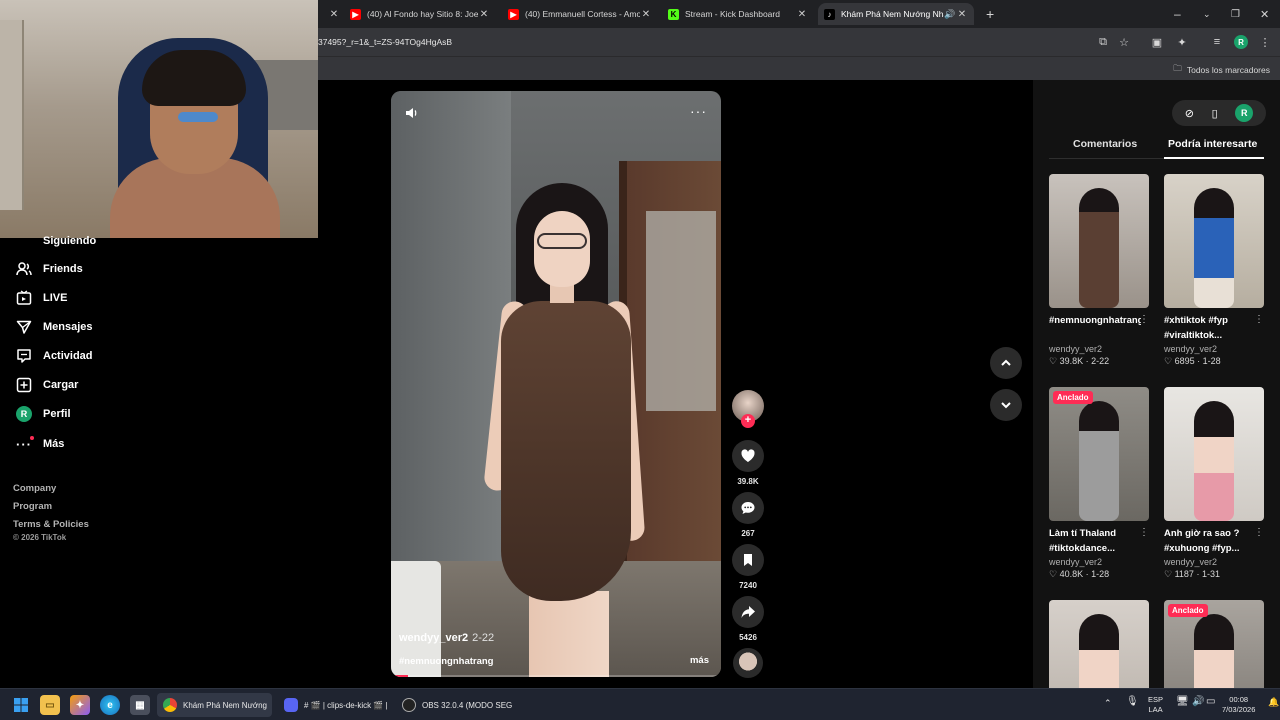 Image resolution: width=1280 pixels, height=720 pixels. I want to click on media-control-icon: ≡, so click(1217, 42).